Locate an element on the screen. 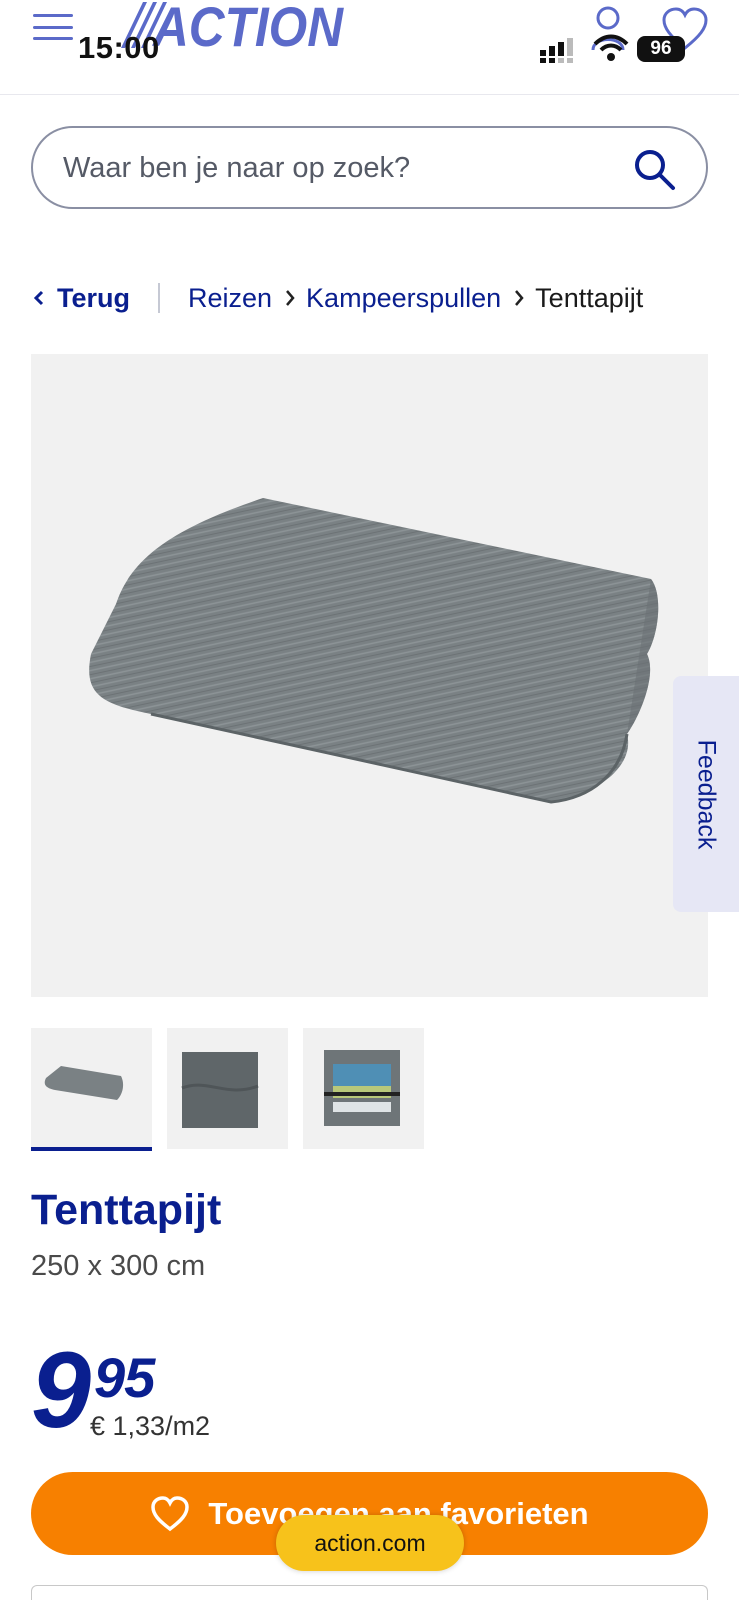 This screenshot has width=739, height=1600. feedback-tab: Feedback is located at coordinates (706, 794).